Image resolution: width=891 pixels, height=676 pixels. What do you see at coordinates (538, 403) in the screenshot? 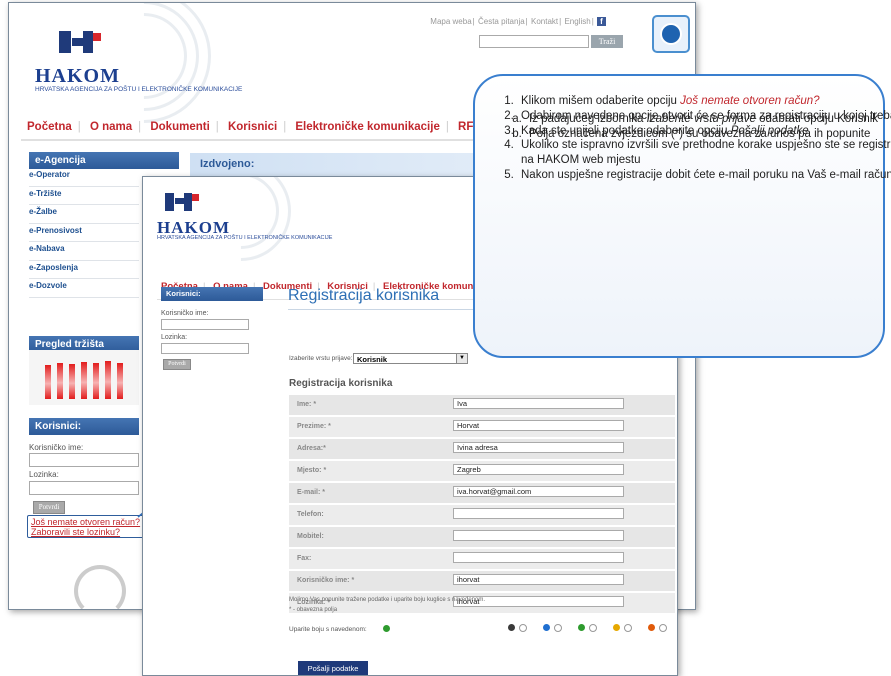
I see `first-name-field: Iva` at bounding box center [538, 403].